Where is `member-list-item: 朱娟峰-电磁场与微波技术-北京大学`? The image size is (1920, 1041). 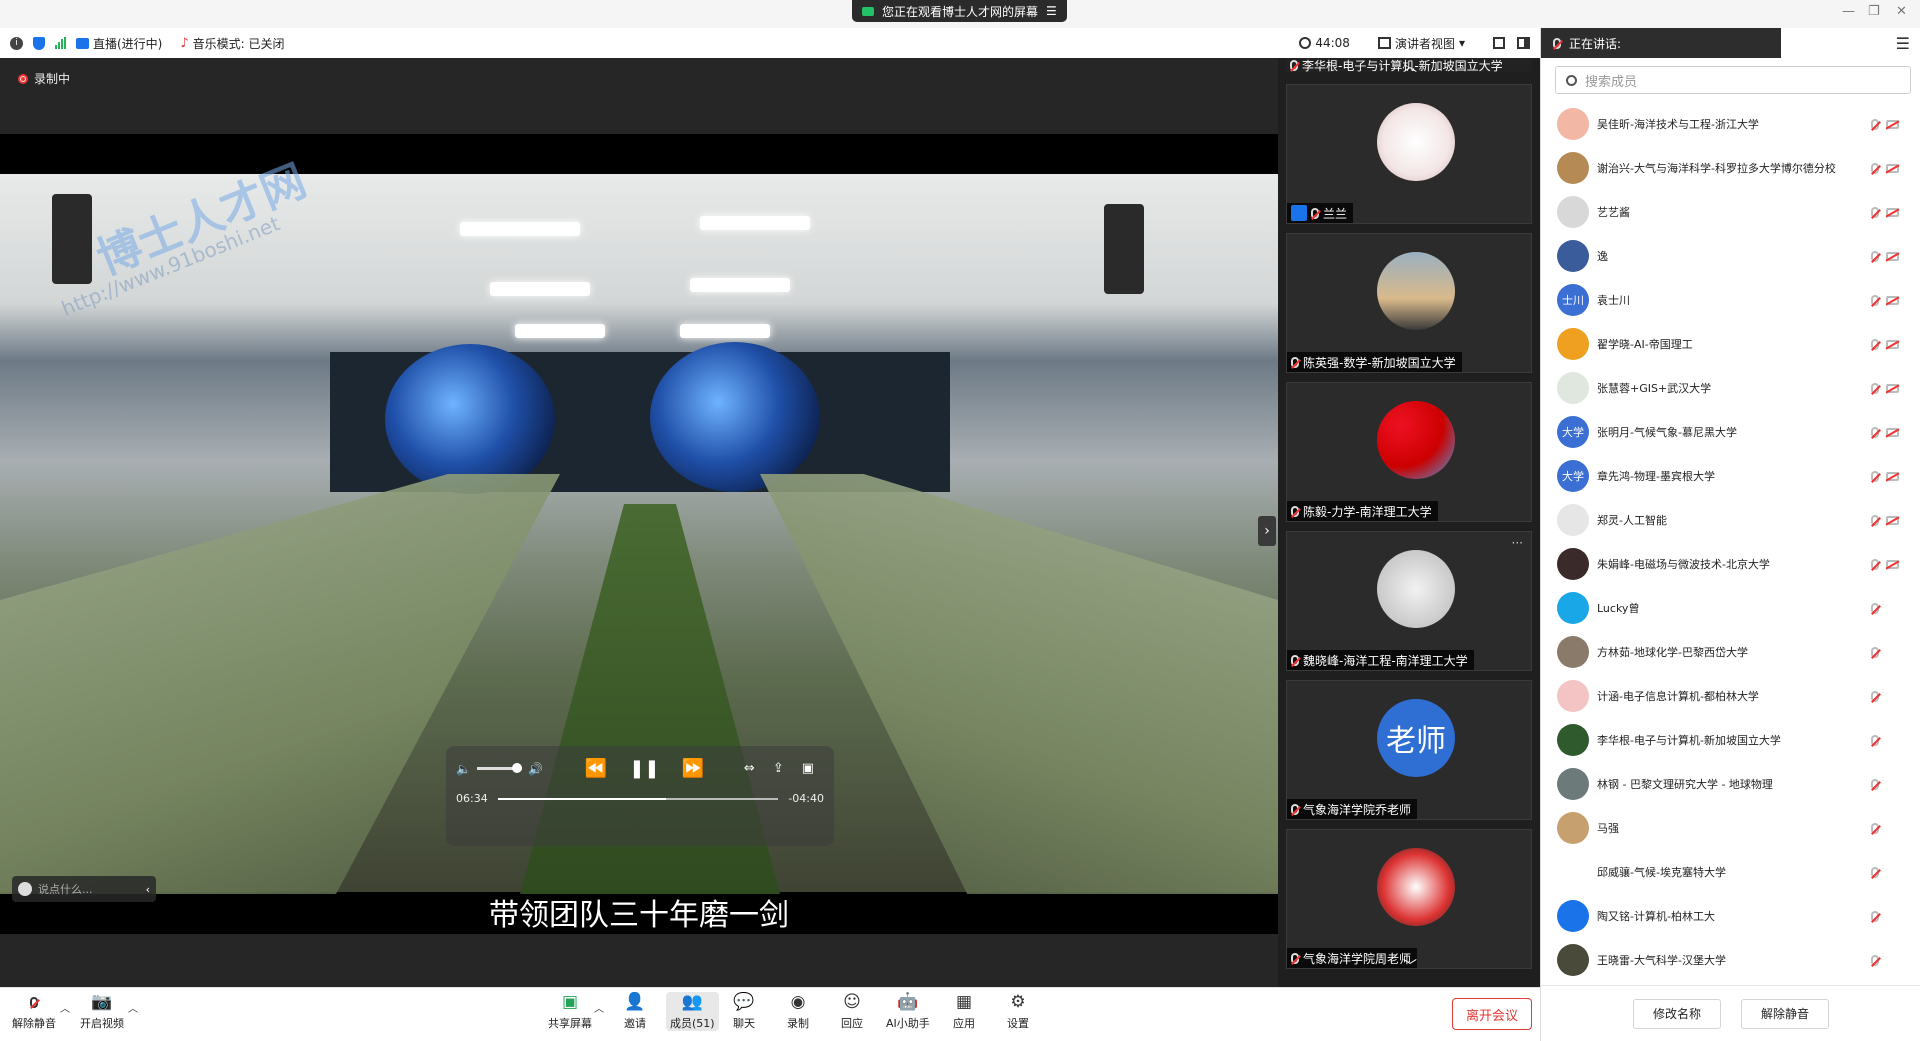
member-list-item: 朱娟峰-电磁场与微波技术-北京大学 is located at coordinates (1730, 564).